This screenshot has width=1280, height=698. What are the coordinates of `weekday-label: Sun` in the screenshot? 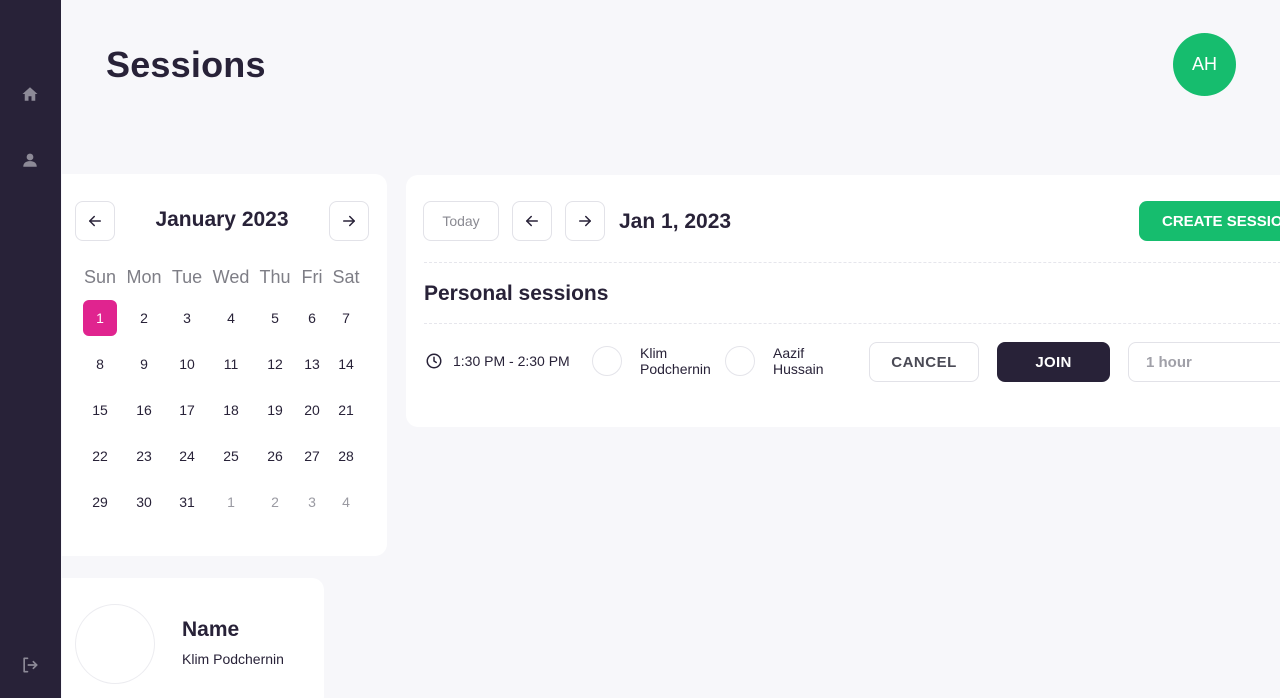 It's located at (100, 277).